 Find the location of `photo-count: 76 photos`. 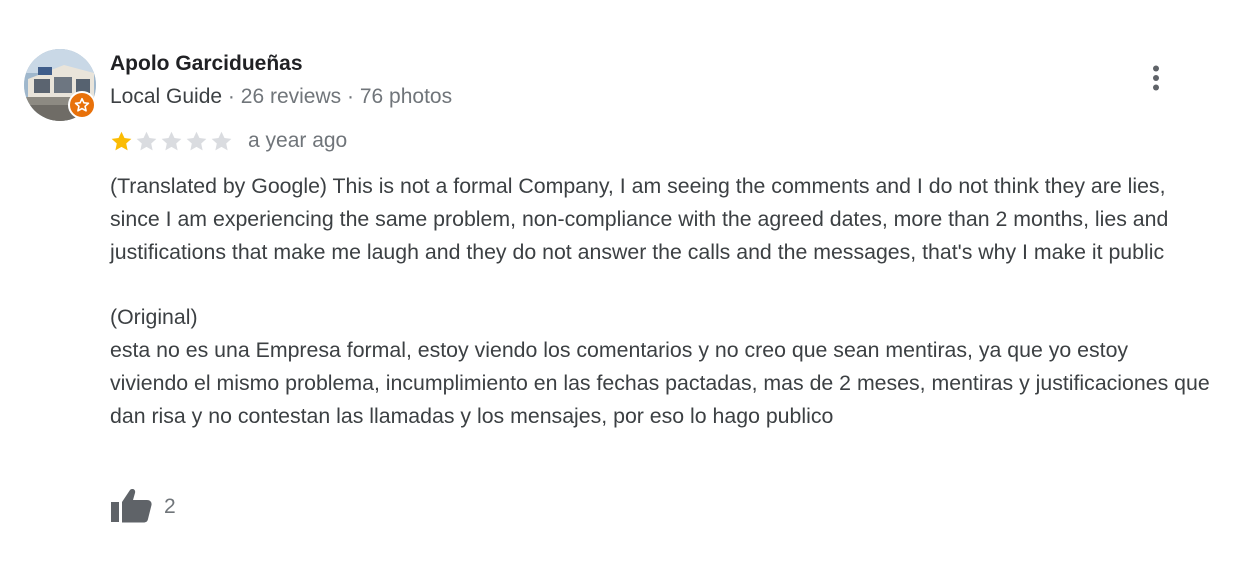

photo-count: 76 photos is located at coordinates (406, 96).